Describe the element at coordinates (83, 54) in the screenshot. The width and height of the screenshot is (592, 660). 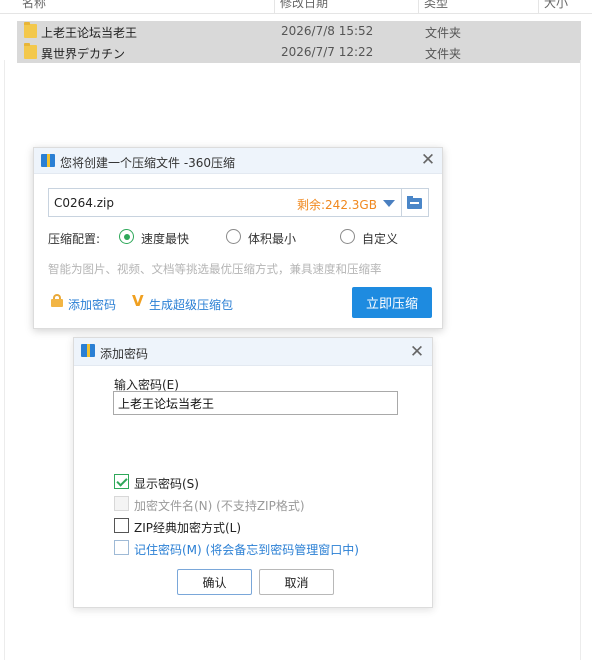
I see `file-name: 異世界デカチン` at that location.